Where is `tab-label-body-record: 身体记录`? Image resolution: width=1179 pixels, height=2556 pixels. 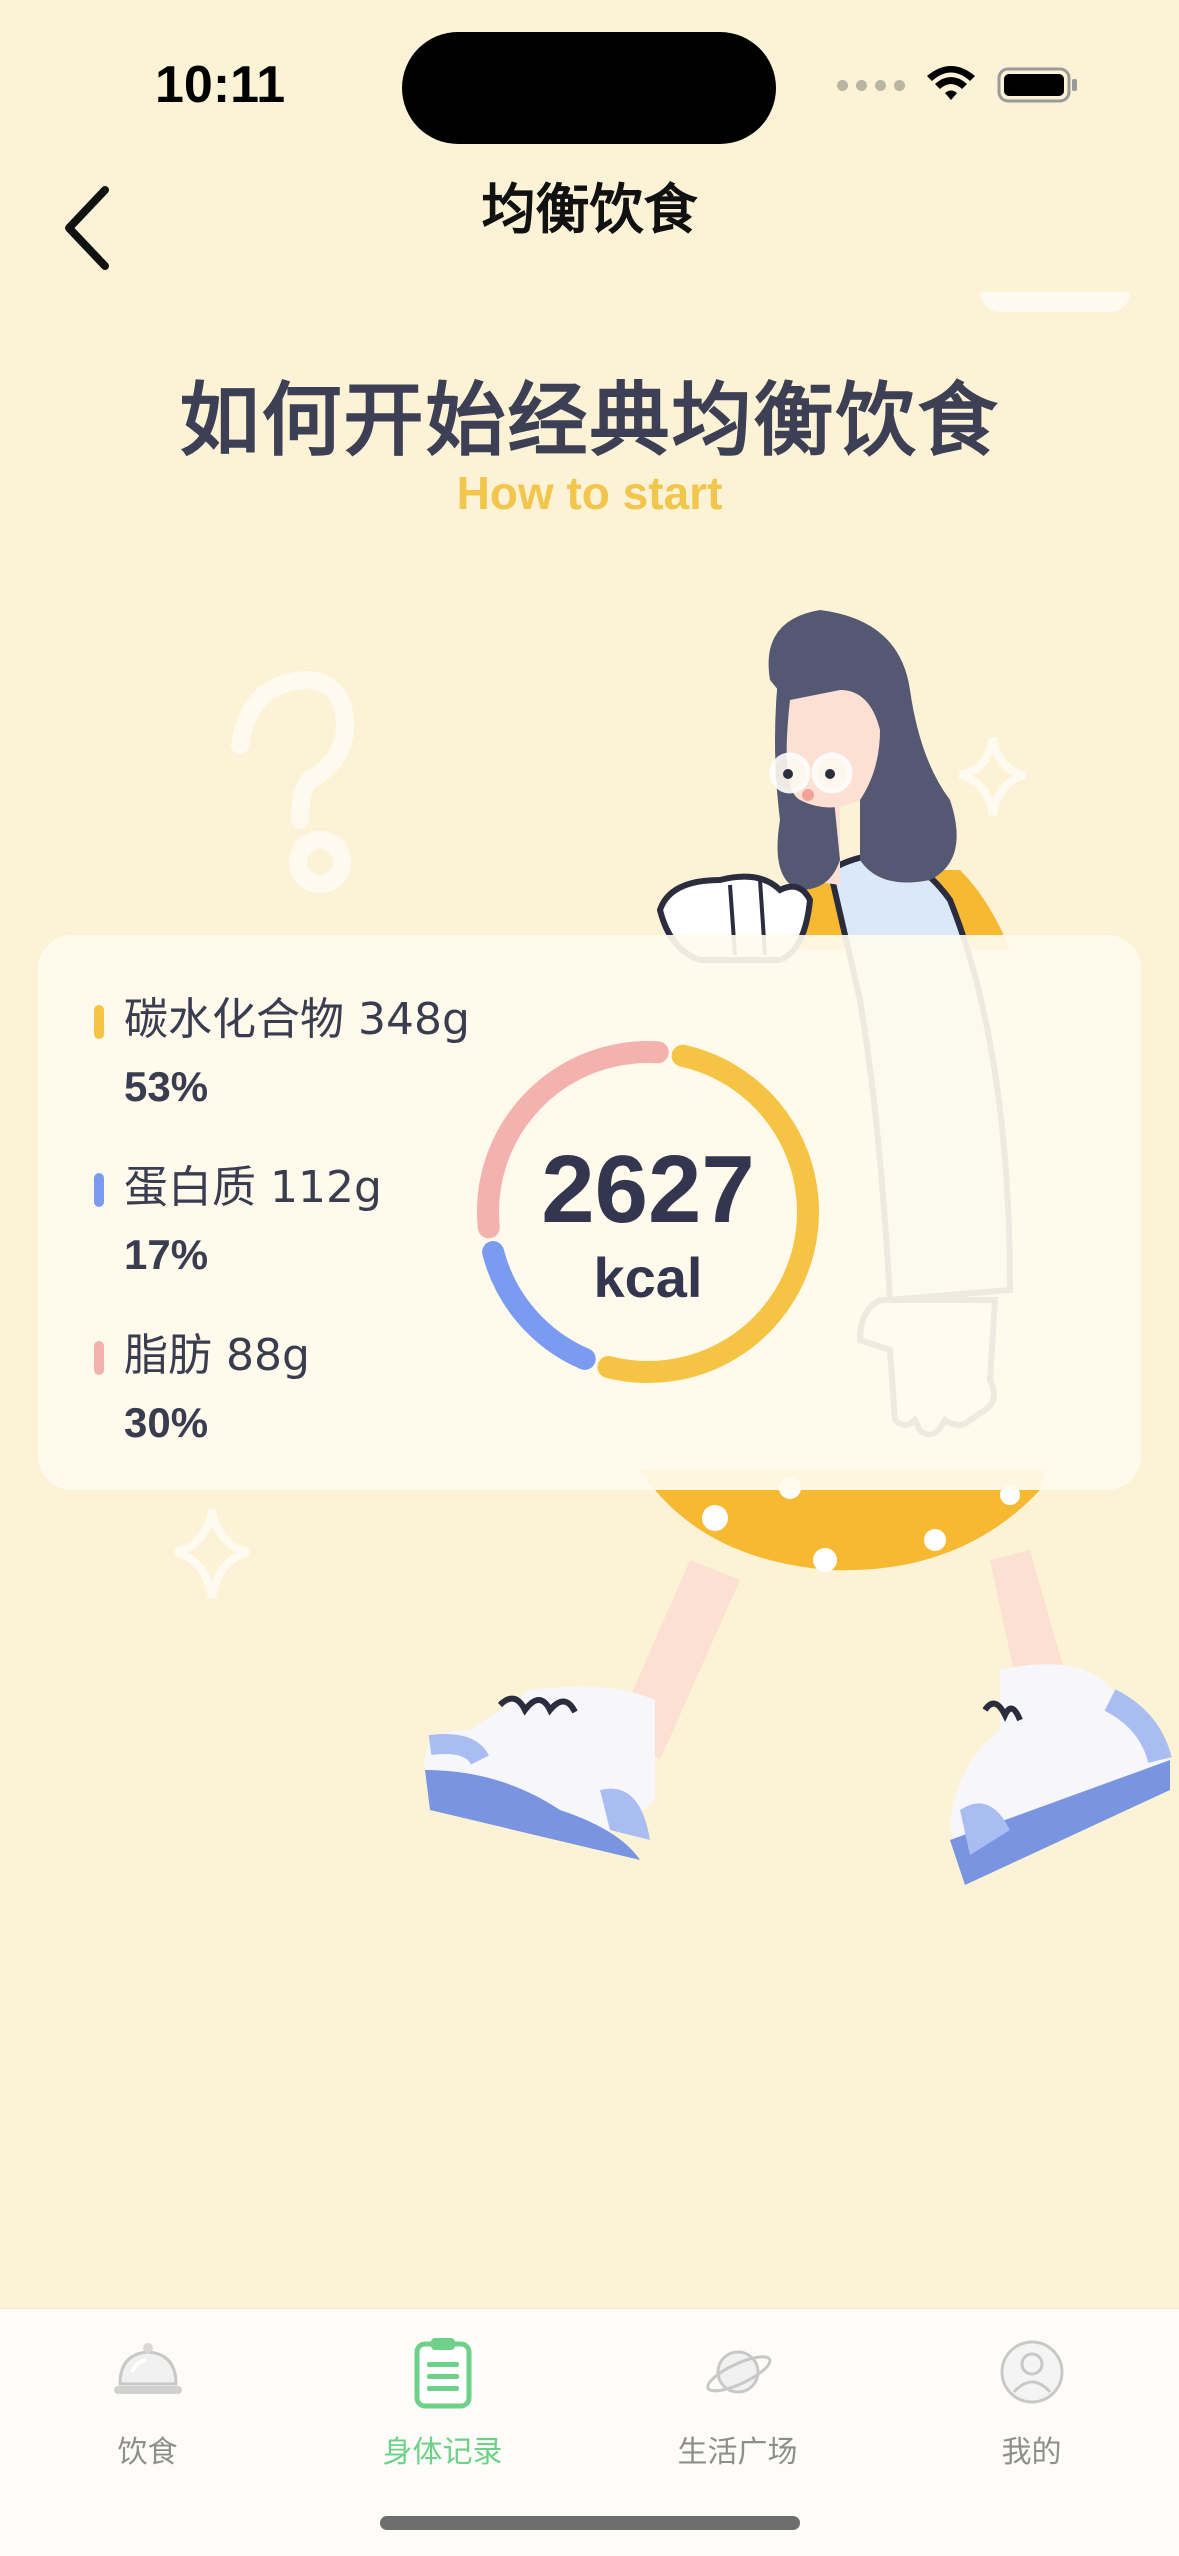
tab-label-body-record: 身体记录 is located at coordinates (442, 2452).